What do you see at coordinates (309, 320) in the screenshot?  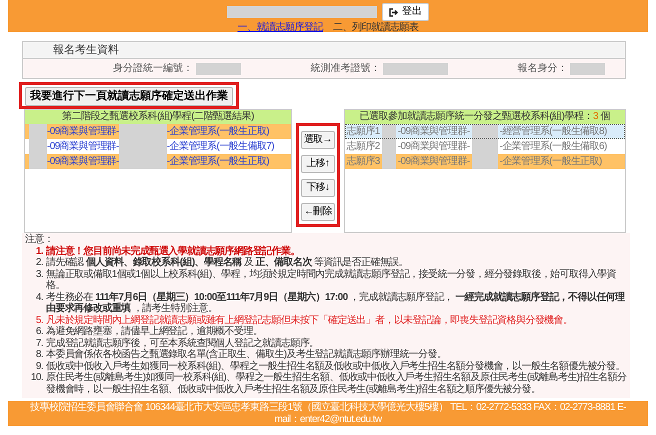 I see `note-text: 凡未於規定時間內上網登記就讀志願或雖有上網登記志願但未按下「確定送出」者，以未登記論，即喪失登記資格與分發機會。` at bounding box center [309, 320].